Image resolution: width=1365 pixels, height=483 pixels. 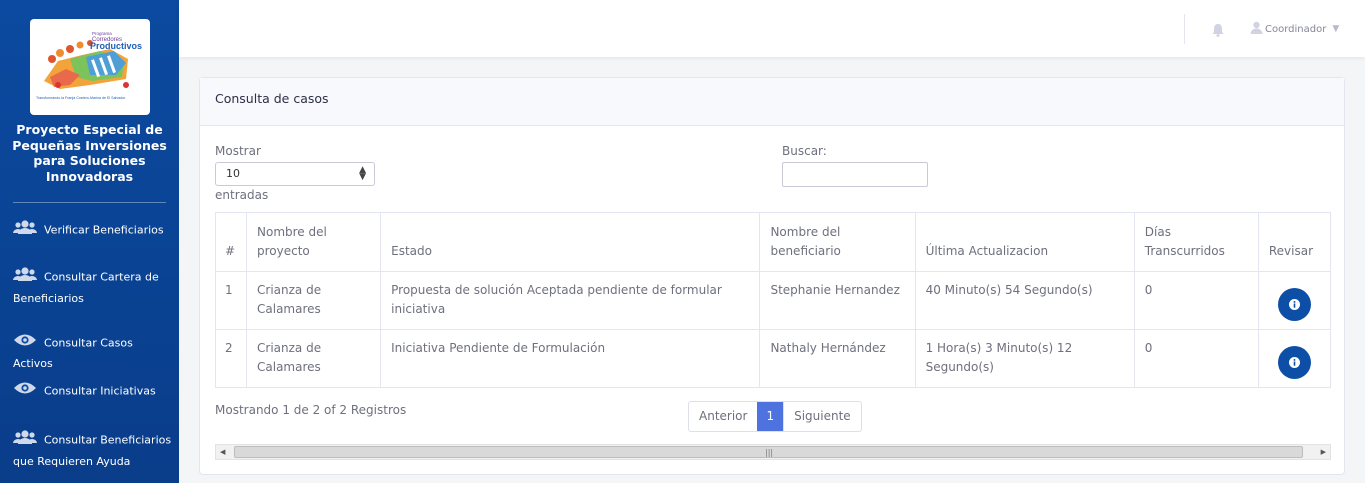 I want to click on page-1-button: 1, so click(x=770, y=416).